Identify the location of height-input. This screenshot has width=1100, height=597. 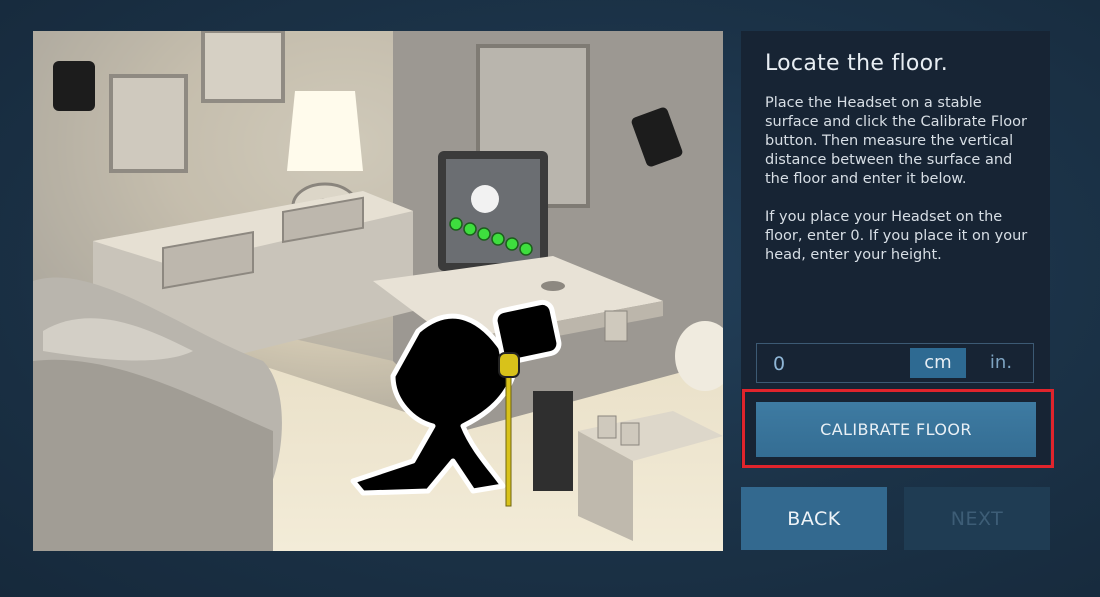
(841, 364).